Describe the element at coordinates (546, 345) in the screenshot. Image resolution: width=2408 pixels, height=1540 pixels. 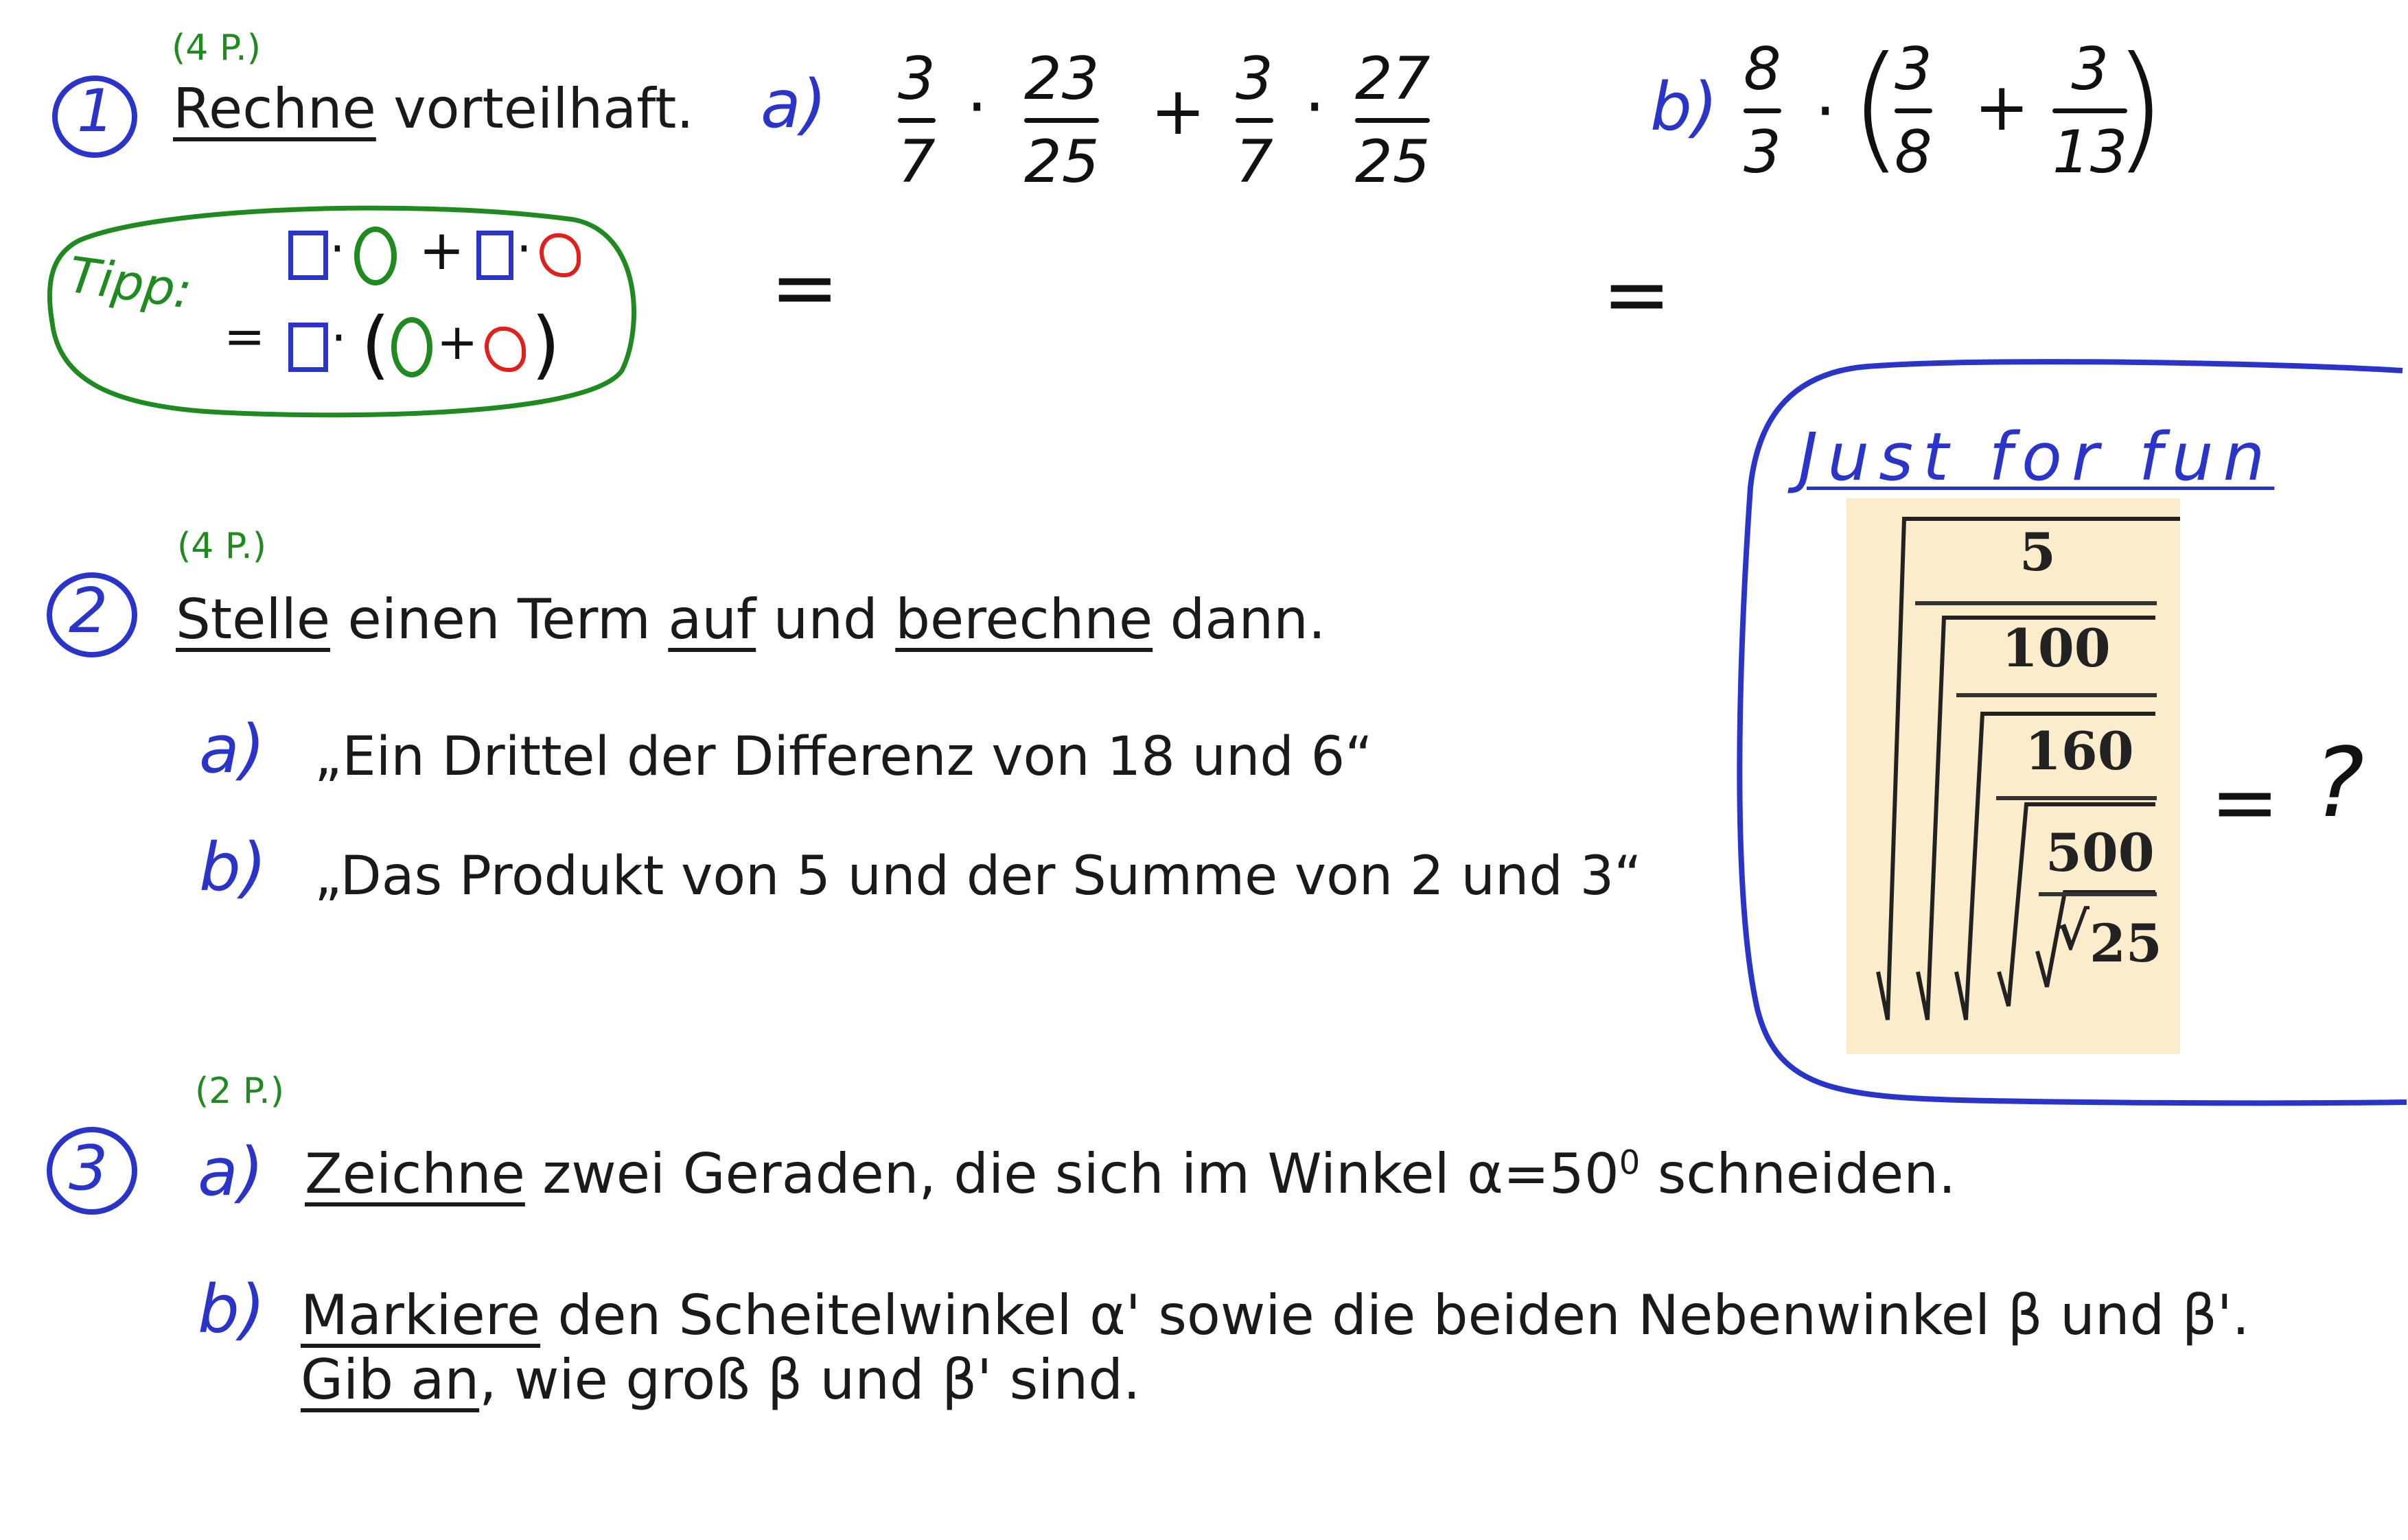
I see `tip-close-paren: )` at that location.